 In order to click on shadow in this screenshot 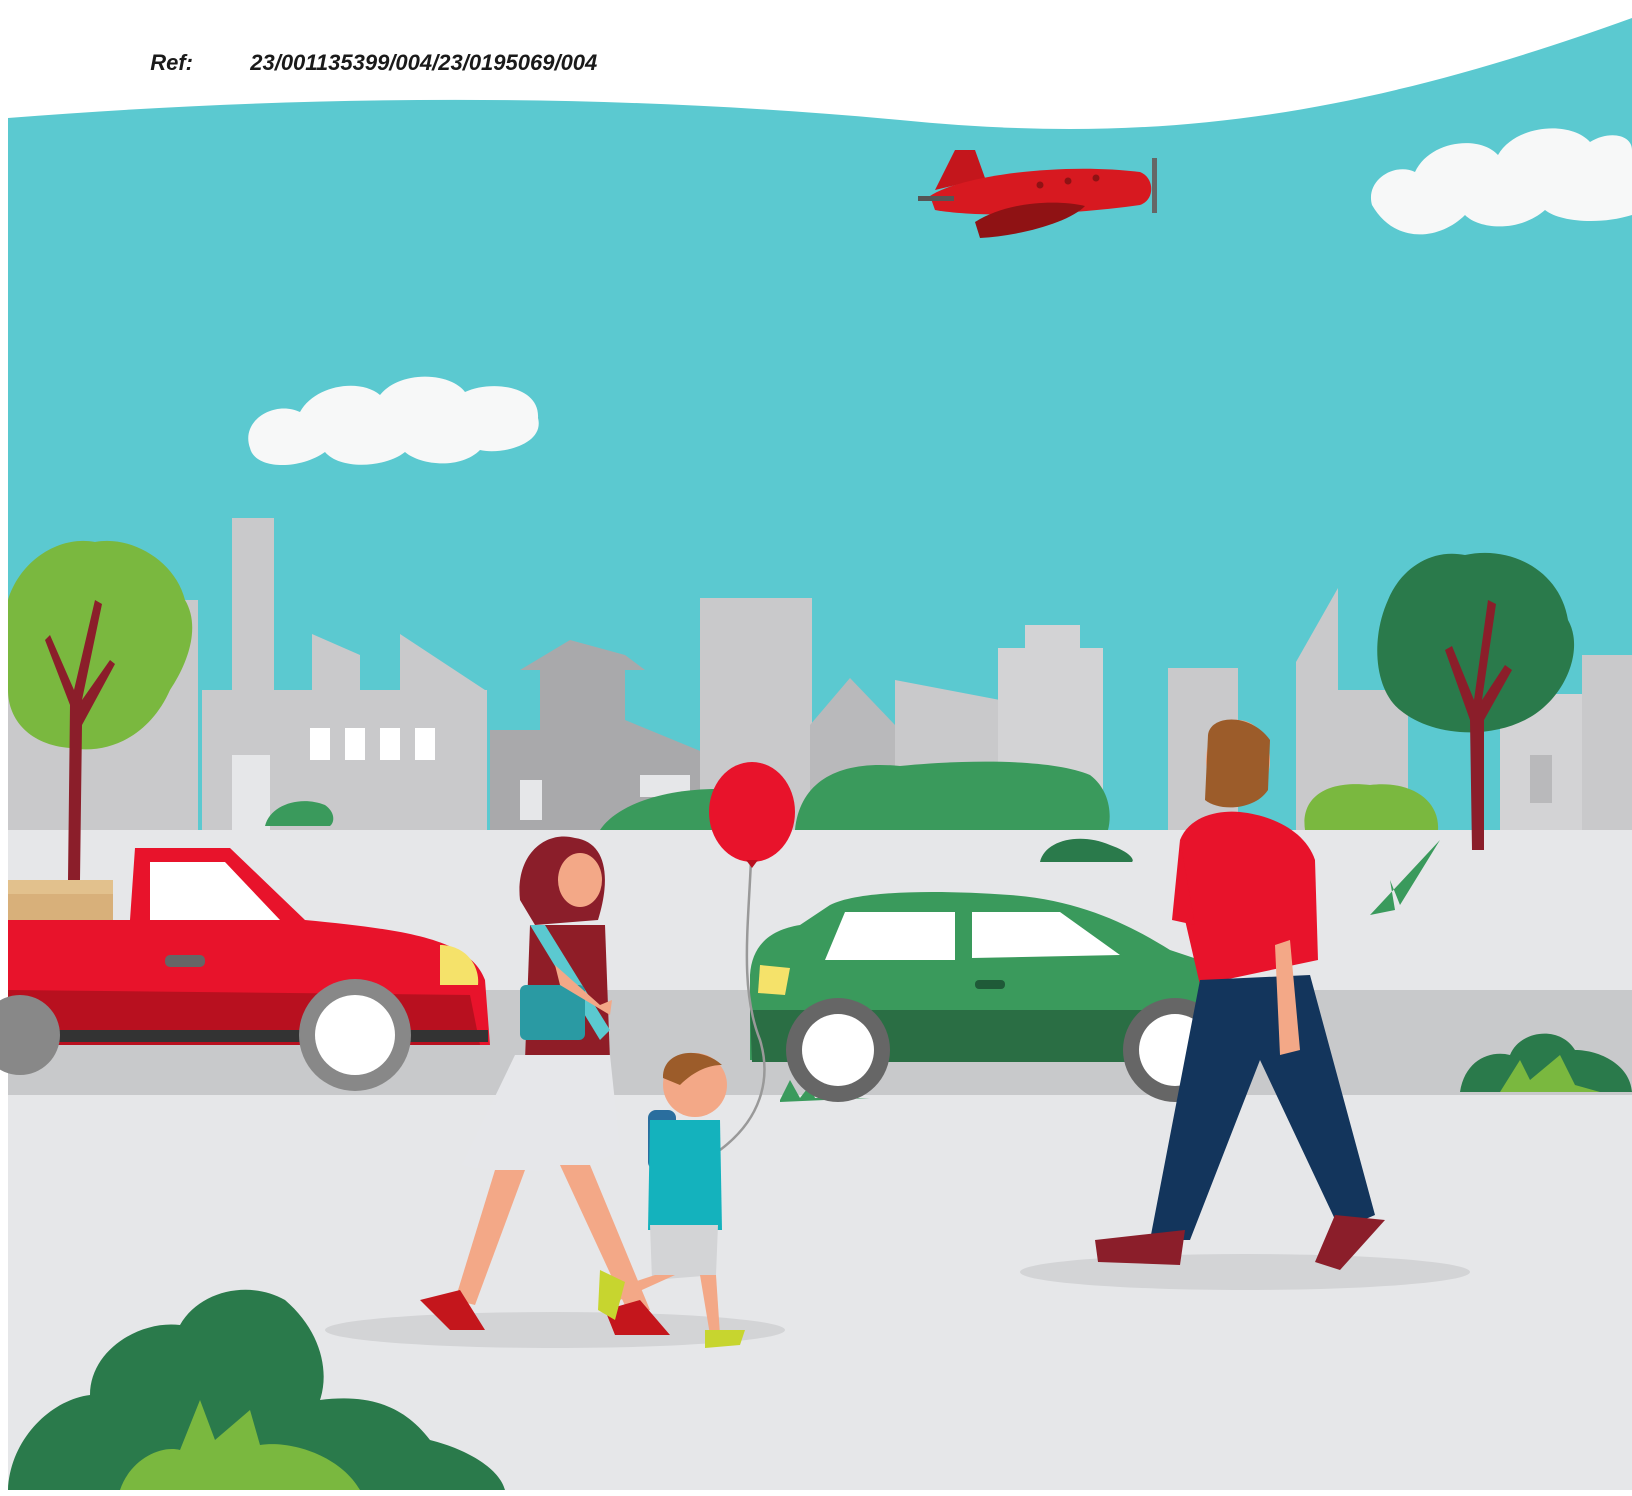, I will do `click(1245, 1272)`.